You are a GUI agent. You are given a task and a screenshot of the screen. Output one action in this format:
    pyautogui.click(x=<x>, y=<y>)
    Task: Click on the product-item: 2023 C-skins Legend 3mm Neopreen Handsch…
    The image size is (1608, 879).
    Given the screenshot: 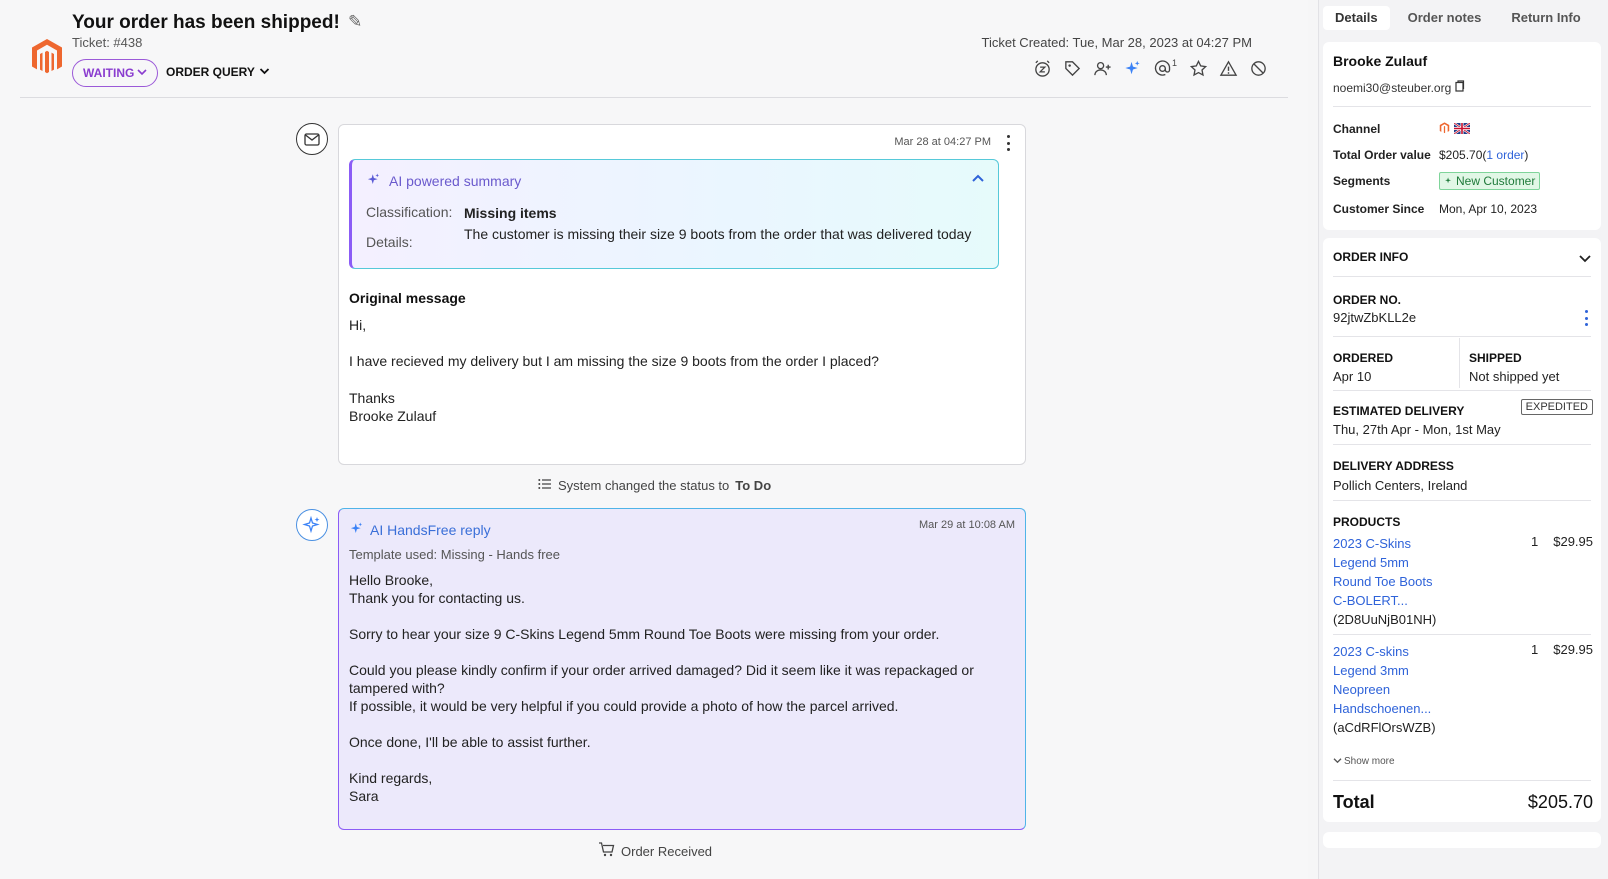 What is the action you would take?
    pyautogui.click(x=1393, y=689)
    